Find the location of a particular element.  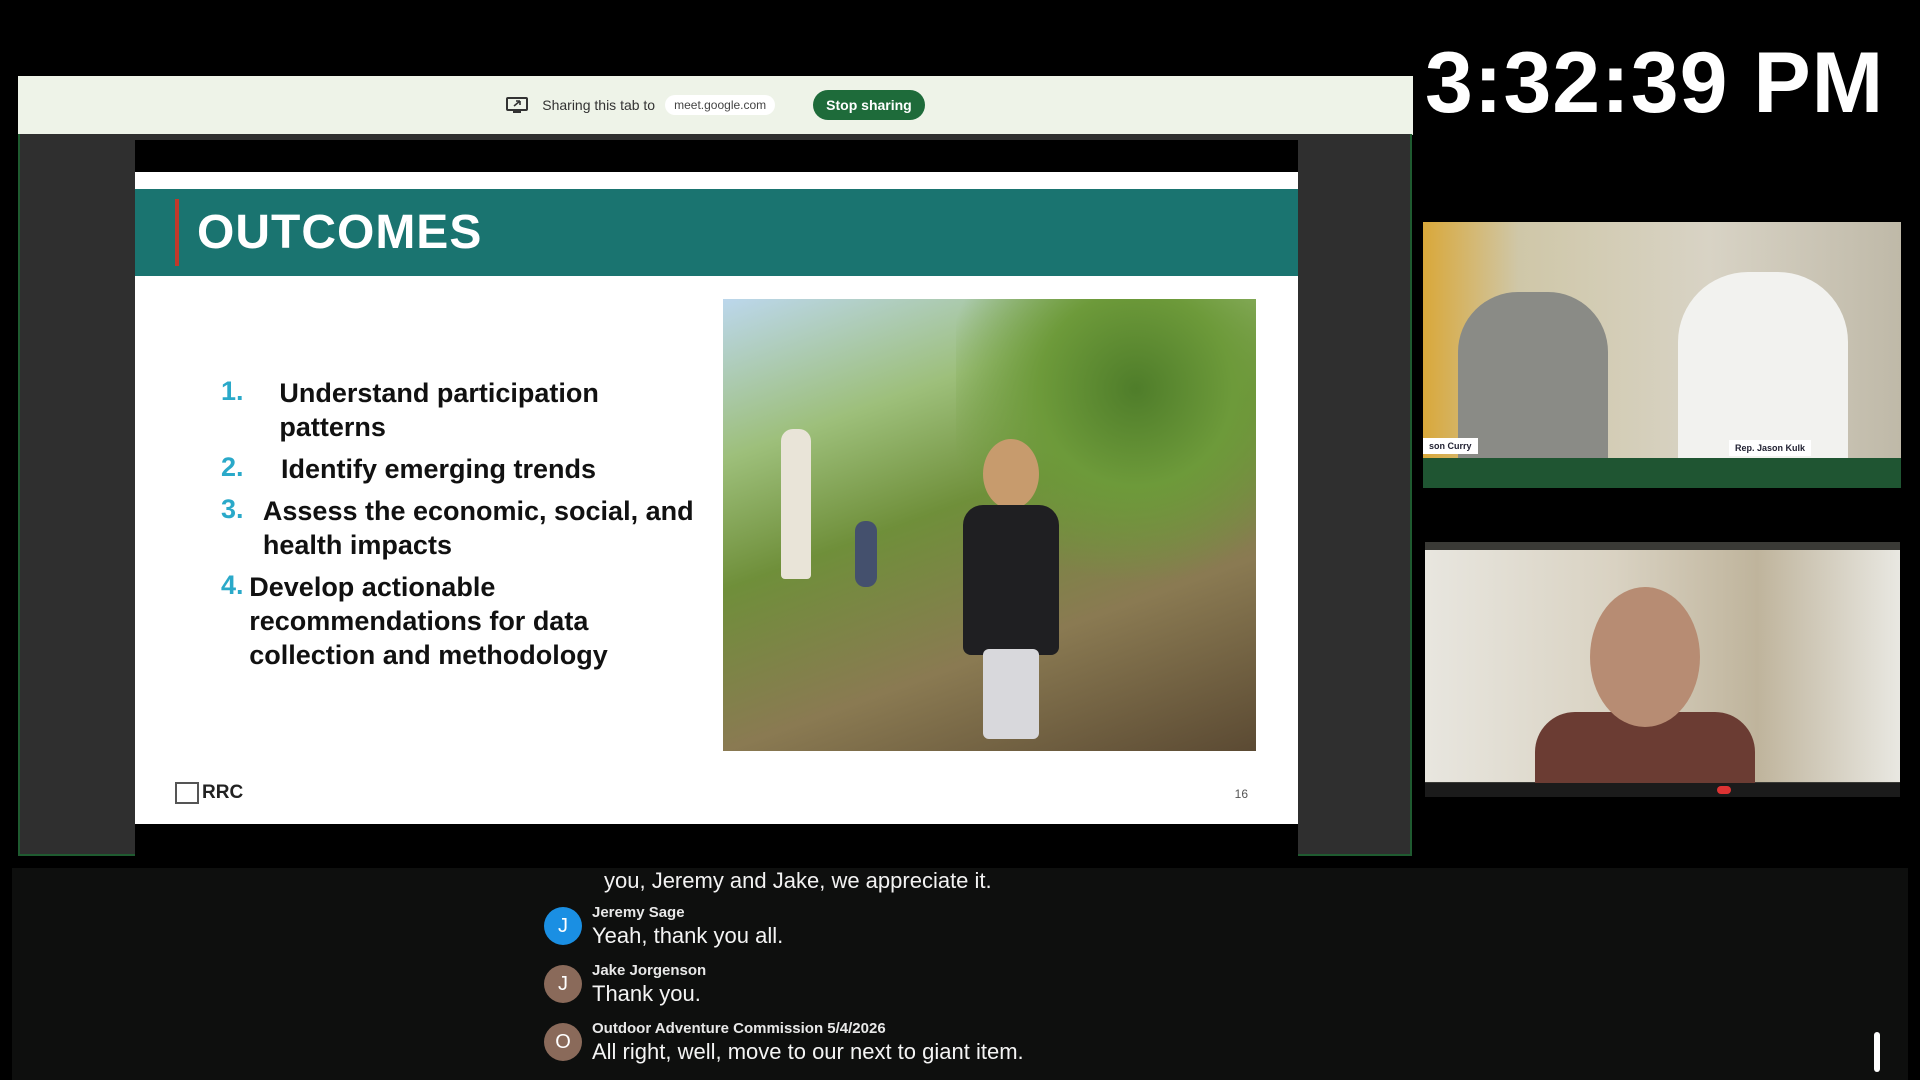

item-number: 1. is located at coordinates (232, 391).